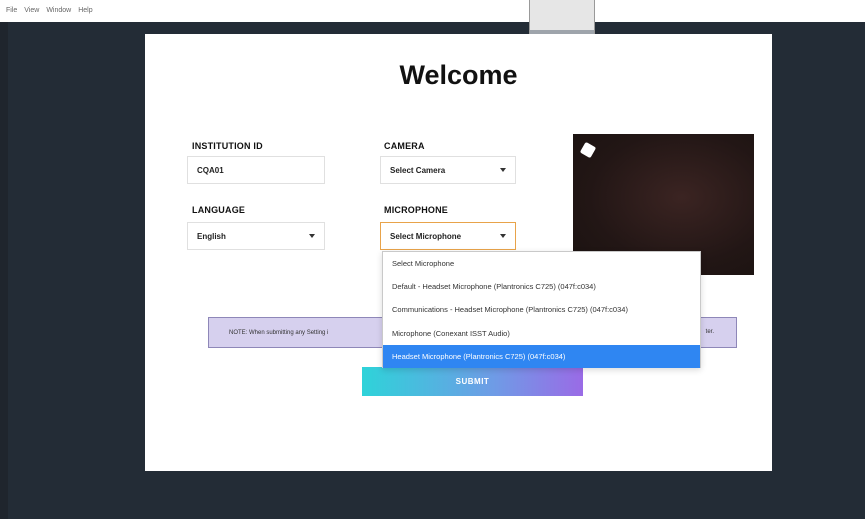 This screenshot has height=519, width=865. I want to click on camera-select-value: Select Camera, so click(418, 170).